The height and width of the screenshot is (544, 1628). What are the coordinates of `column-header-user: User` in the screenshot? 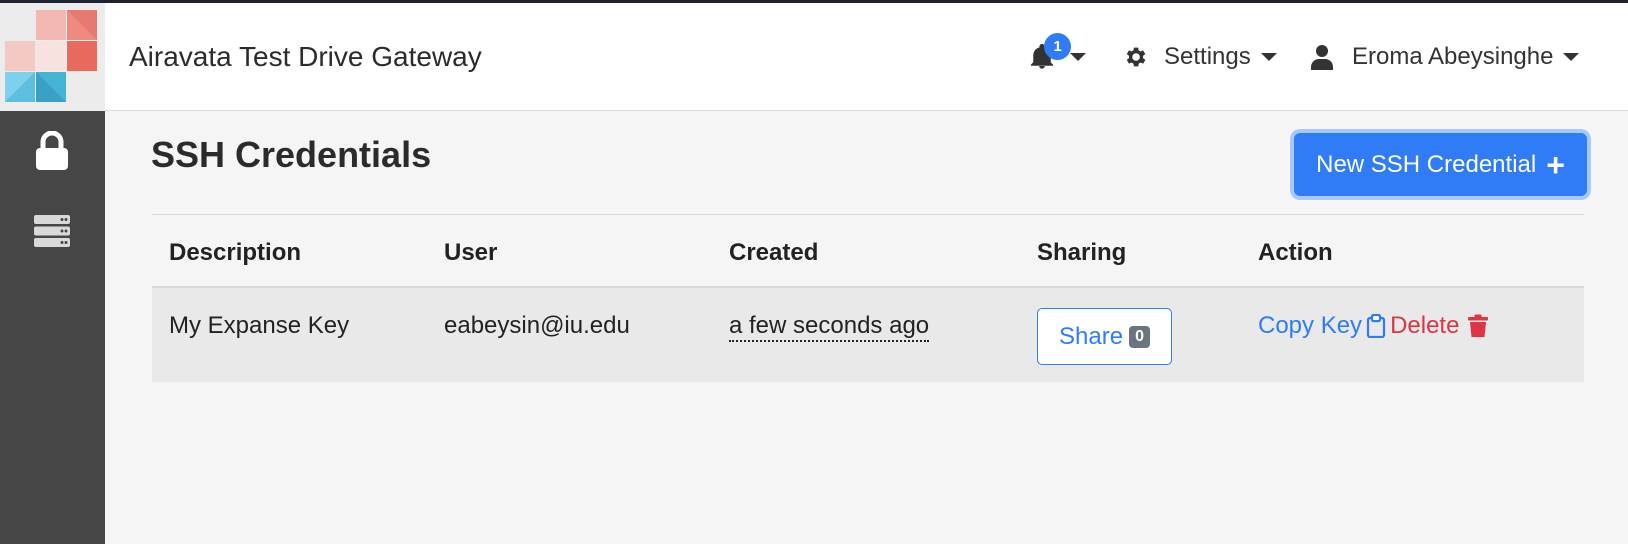 It's located at (471, 252).